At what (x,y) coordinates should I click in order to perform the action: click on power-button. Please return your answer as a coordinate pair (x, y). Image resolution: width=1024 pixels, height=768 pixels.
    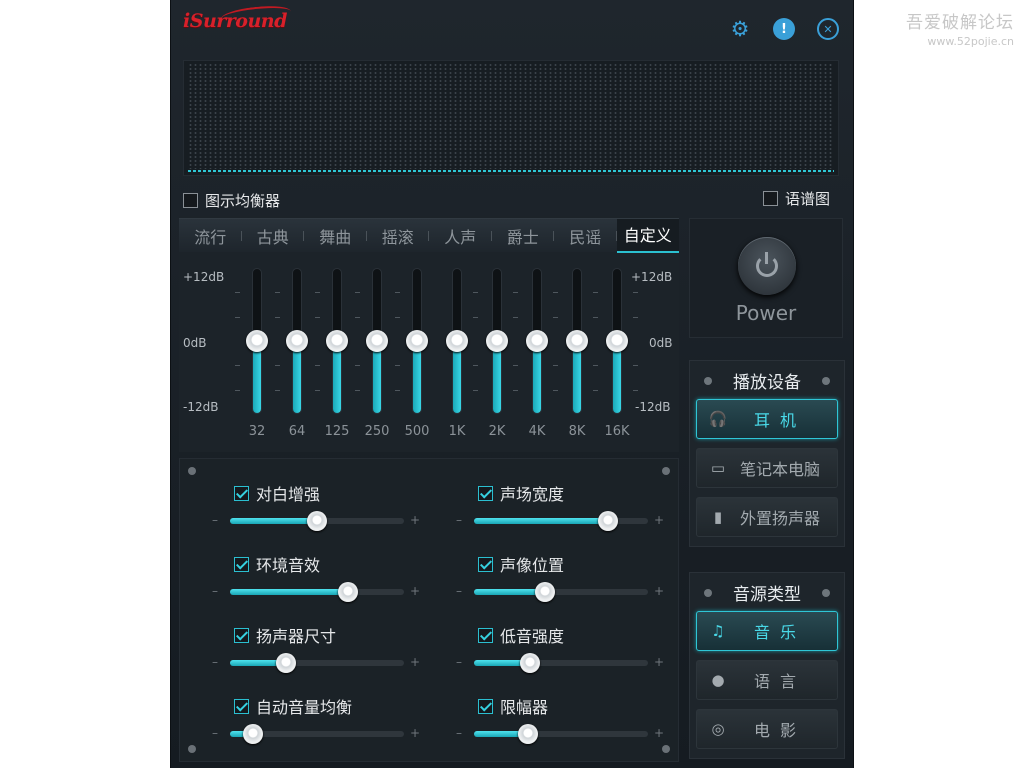
    Looking at the image, I should click on (767, 266).